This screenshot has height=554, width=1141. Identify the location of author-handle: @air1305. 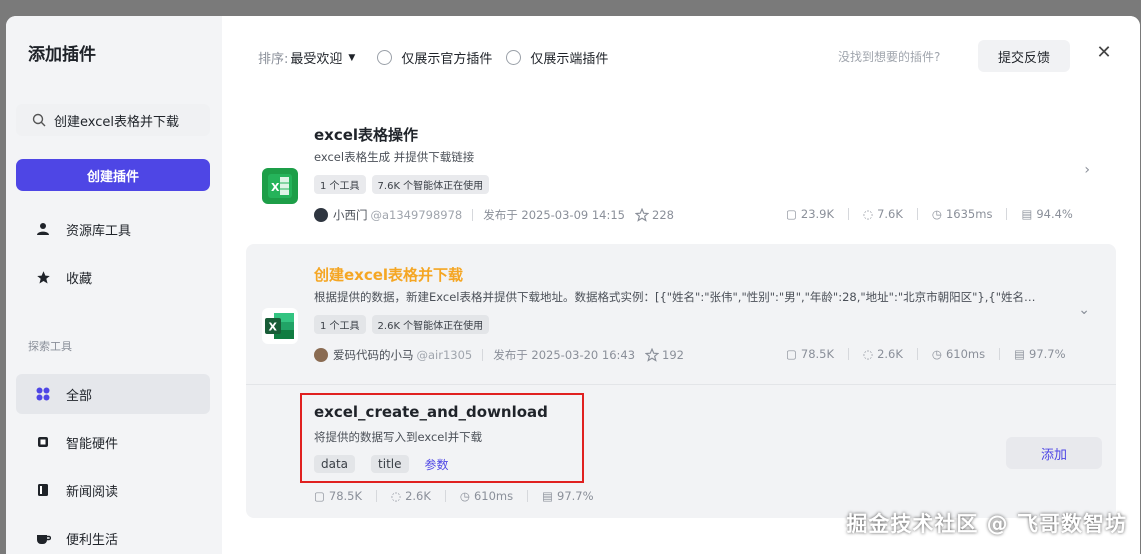
(444, 355).